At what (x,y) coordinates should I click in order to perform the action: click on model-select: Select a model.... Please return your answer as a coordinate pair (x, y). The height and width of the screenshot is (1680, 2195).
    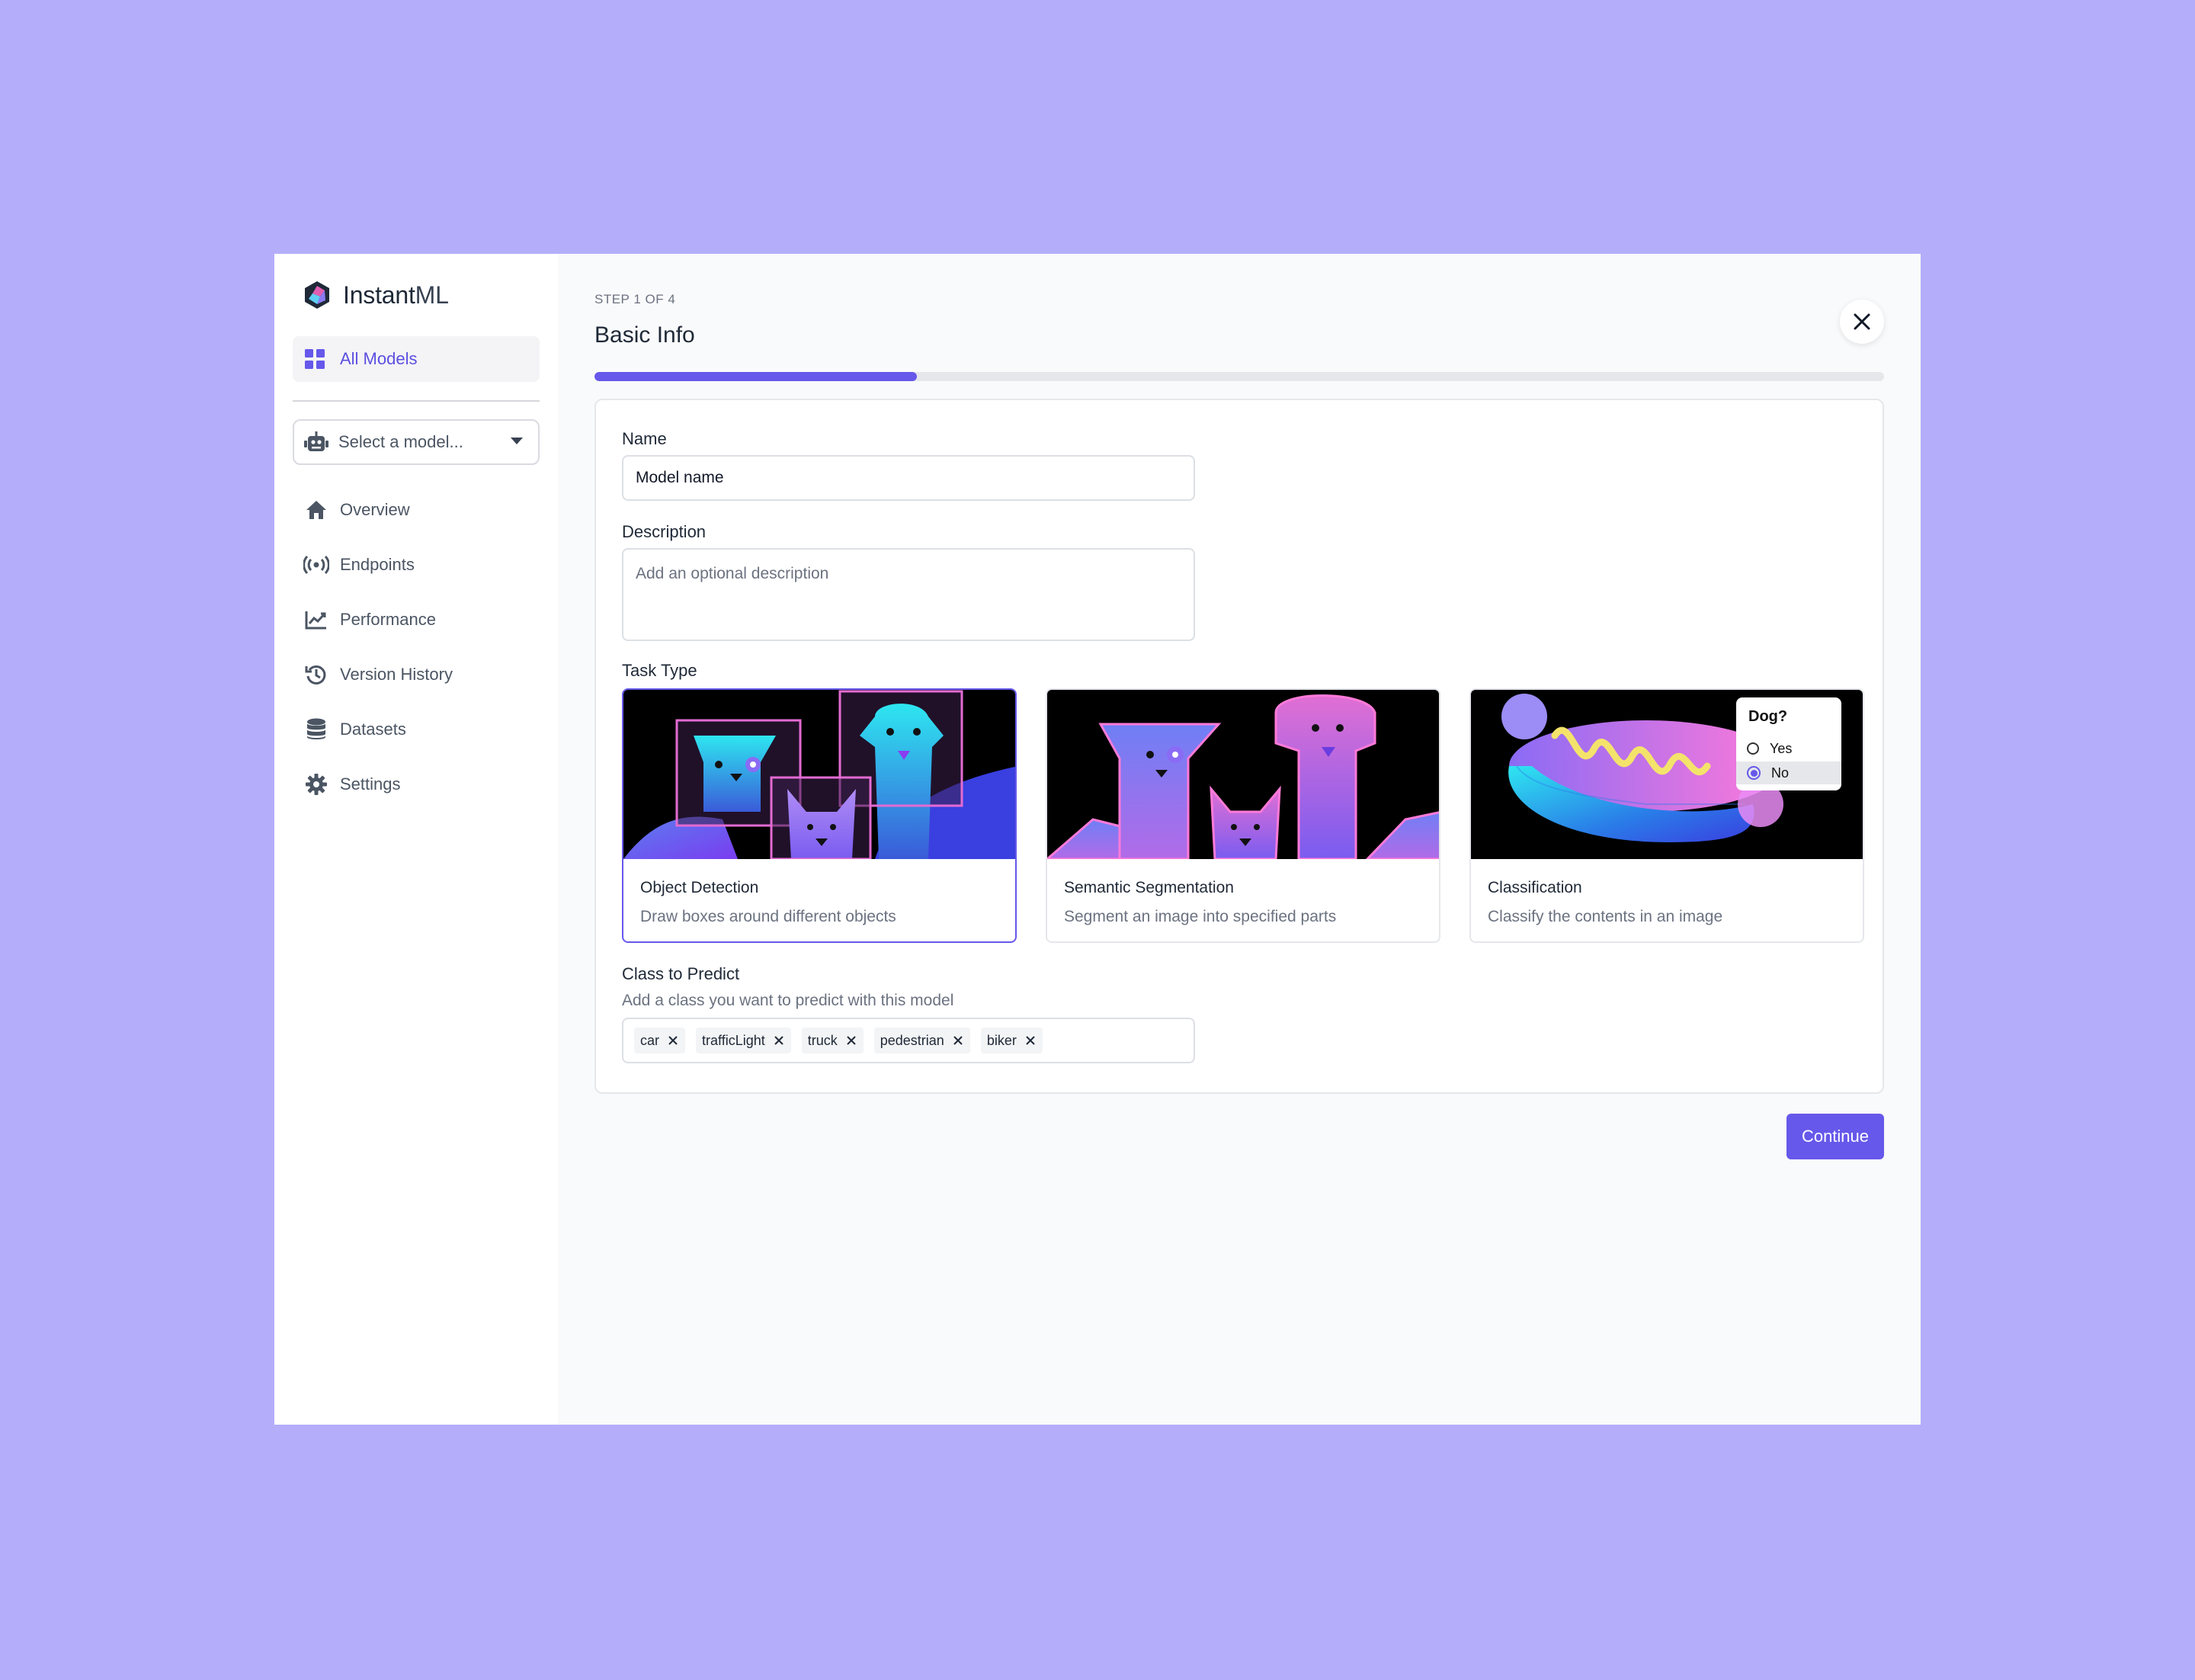
    Looking at the image, I should click on (416, 442).